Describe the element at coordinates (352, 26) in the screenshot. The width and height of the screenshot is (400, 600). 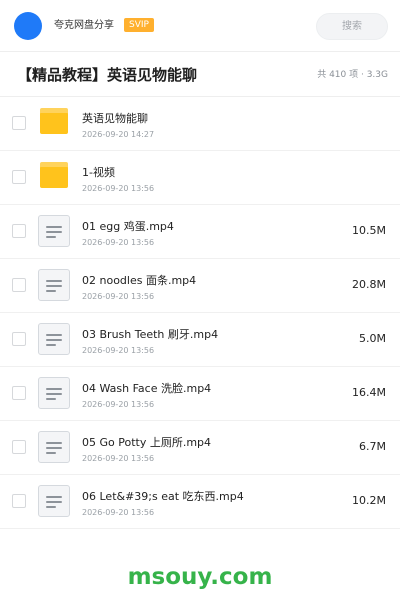
I see `search-input: 搜索` at that location.